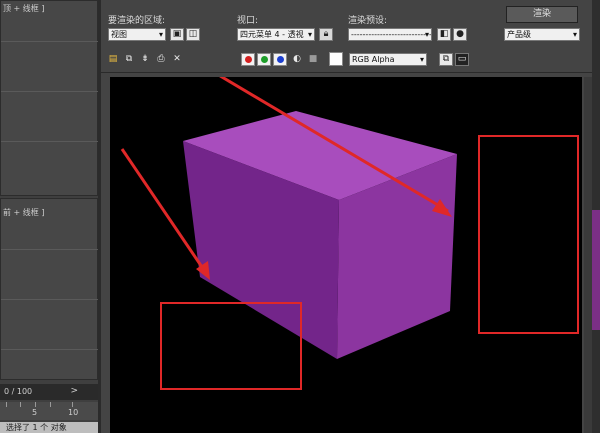 The image size is (600, 433). Describe the element at coordinates (74, 391) in the screenshot. I see `next-frame-button: >` at that location.